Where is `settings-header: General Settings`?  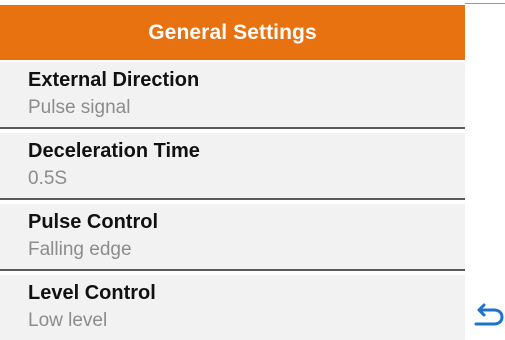
settings-header: General Settings is located at coordinates (232, 32).